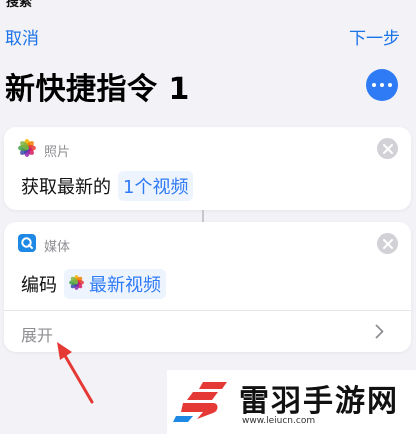  What do you see at coordinates (22, 36) in the screenshot?
I see `cancel-button: 取消` at bounding box center [22, 36].